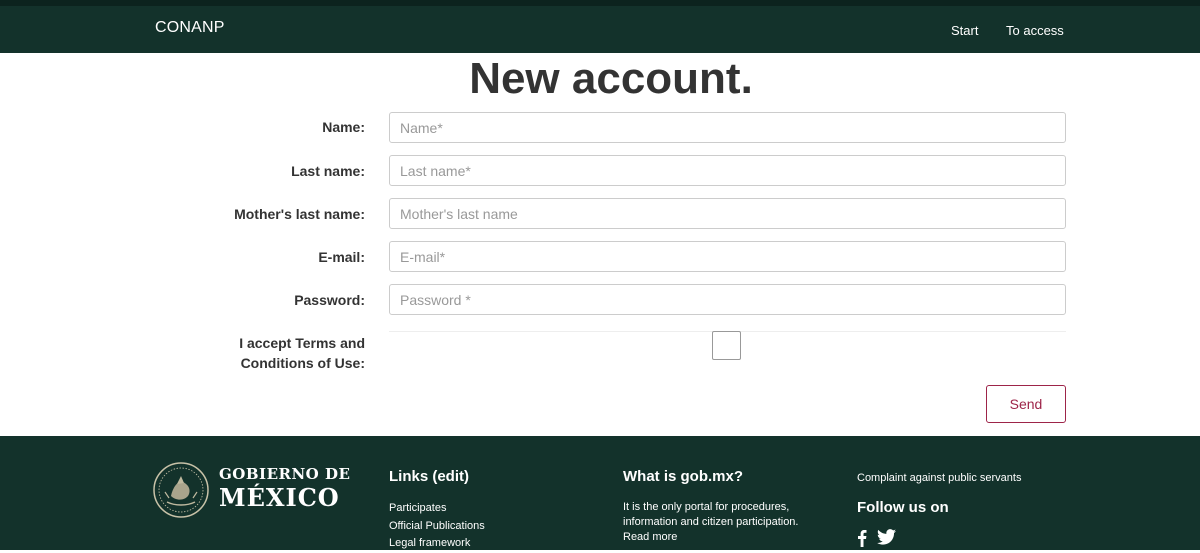 This screenshot has height=553, width=1200. I want to click on top-navbar: CONANP Start To access, so click(600, 26).